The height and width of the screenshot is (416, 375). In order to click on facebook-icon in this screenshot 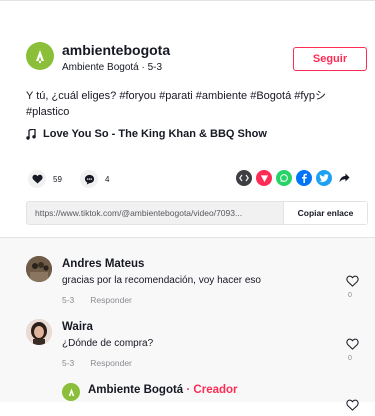, I will do `click(304, 178)`.